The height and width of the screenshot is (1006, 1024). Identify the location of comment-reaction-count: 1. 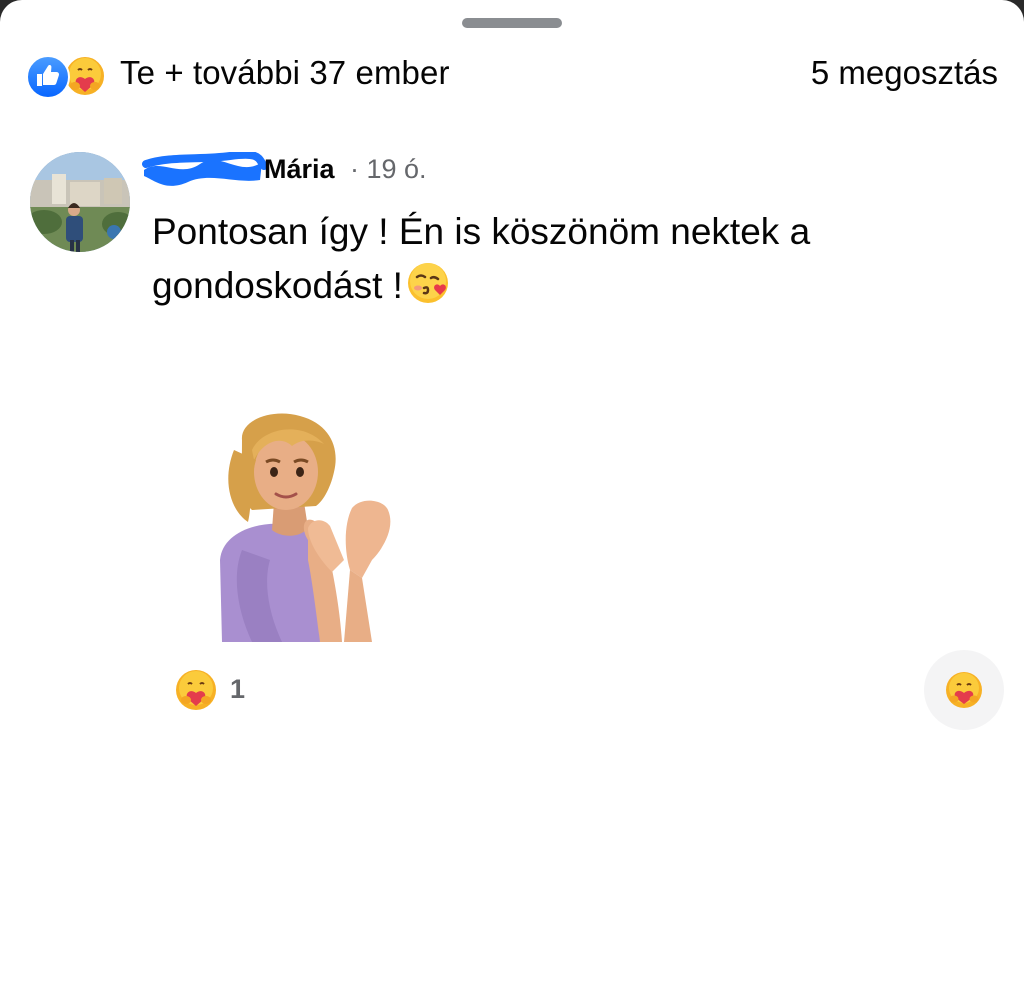
(238, 689).